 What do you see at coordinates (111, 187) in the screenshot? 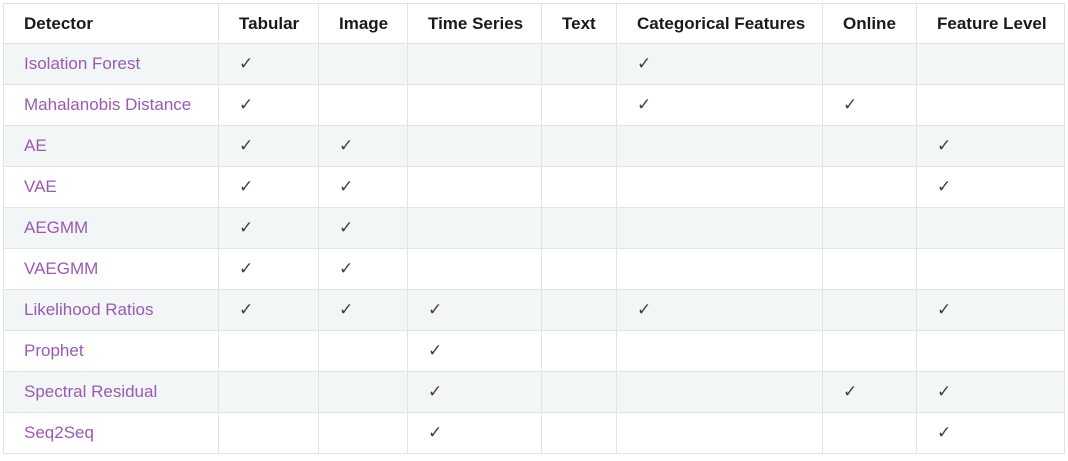
I see `detector-link: VAE` at bounding box center [111, 187].